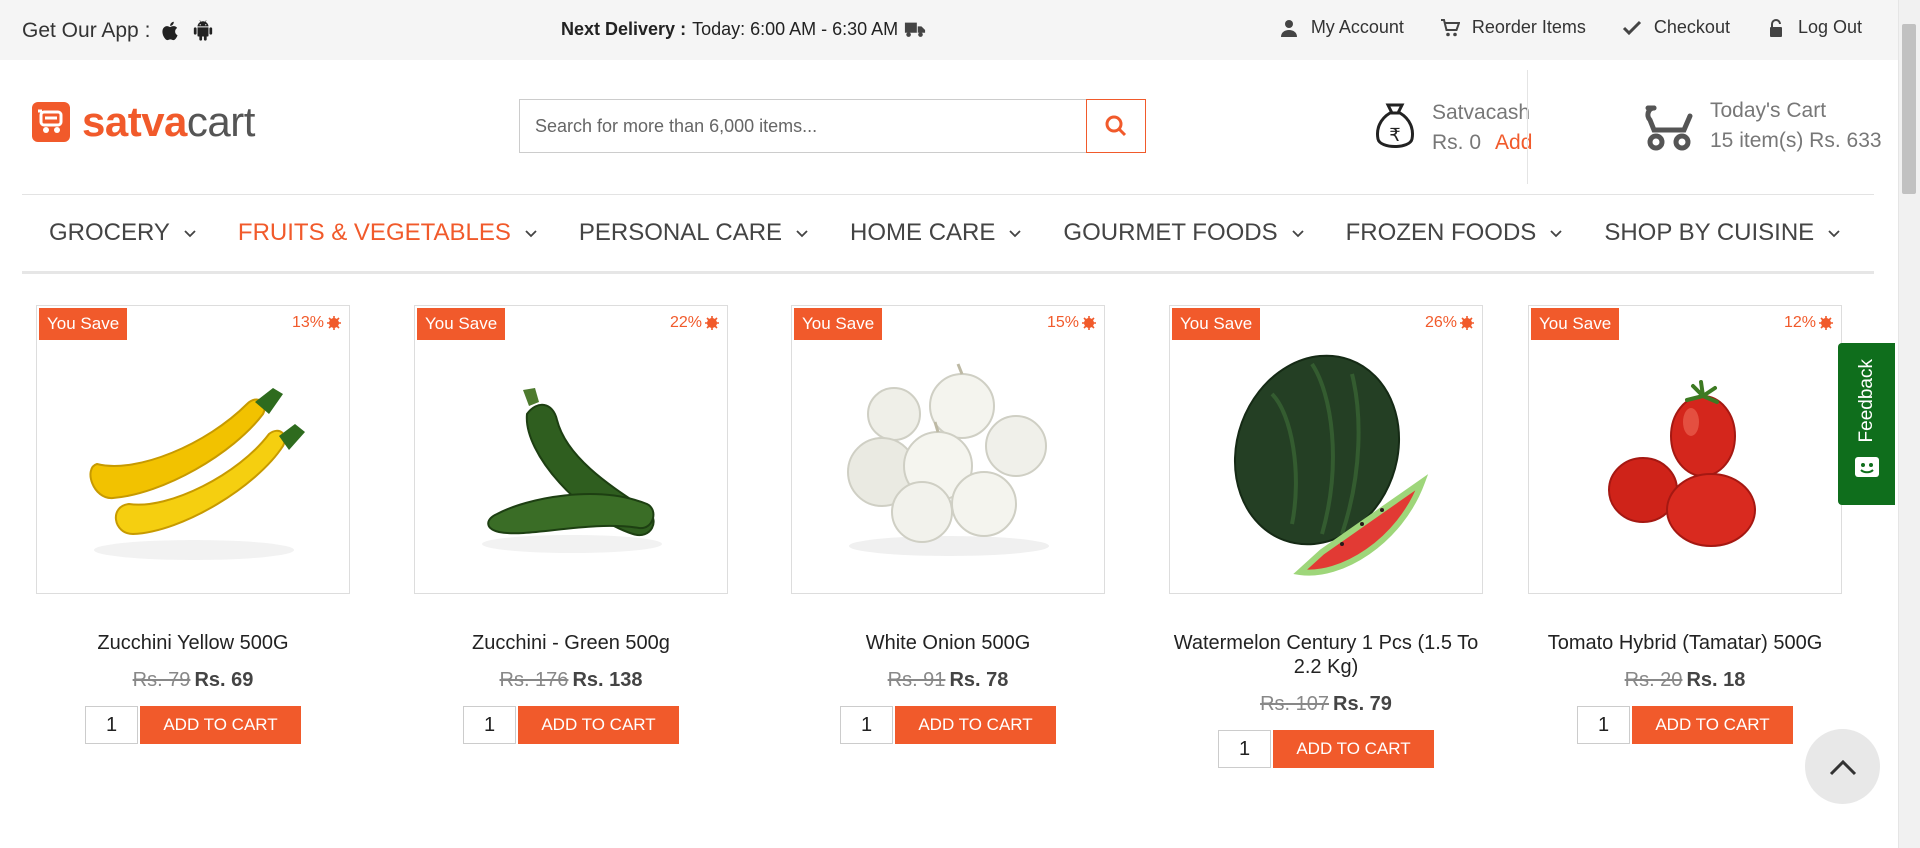  Describe the element at coordinates (193, 449) in the screenshot. I see `product-image-box: You Save 13%` at that location.